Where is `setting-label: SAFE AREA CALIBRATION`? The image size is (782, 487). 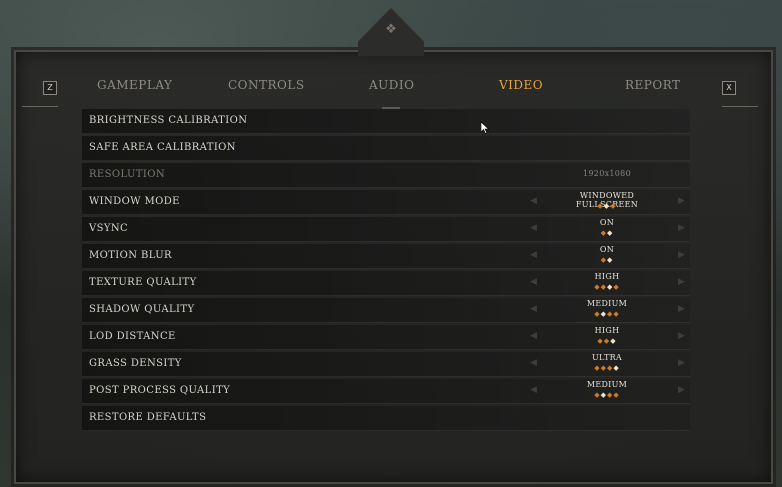 setting-label: SAFE AREA CALIBRATION is located at coordinates (162, 147).